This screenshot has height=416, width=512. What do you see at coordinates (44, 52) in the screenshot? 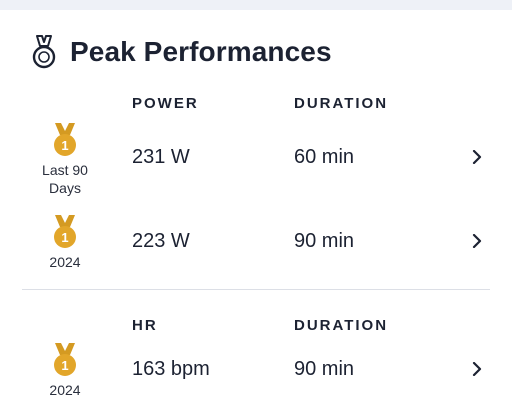
I see `medal-icon` at bounding box center [44, 52].